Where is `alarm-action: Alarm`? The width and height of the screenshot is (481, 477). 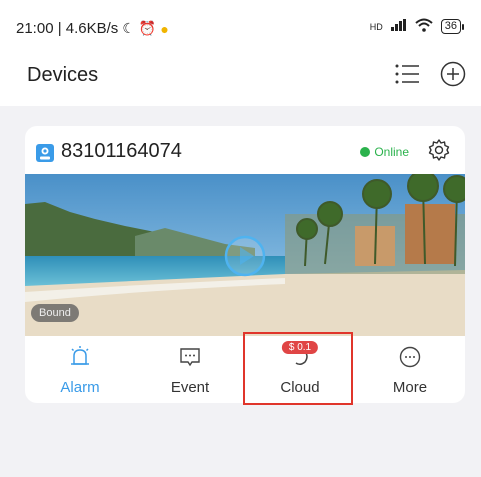
alarm-action: Alarm is located at coordinates (80, 370).